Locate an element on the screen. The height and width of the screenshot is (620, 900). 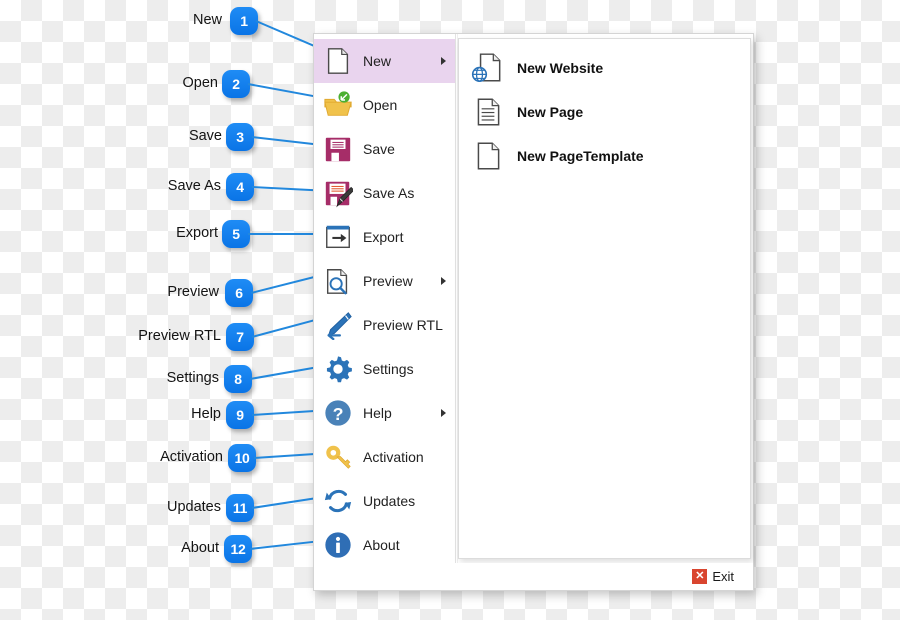
menu-item-export: Export is located at coordinates (384, 237).